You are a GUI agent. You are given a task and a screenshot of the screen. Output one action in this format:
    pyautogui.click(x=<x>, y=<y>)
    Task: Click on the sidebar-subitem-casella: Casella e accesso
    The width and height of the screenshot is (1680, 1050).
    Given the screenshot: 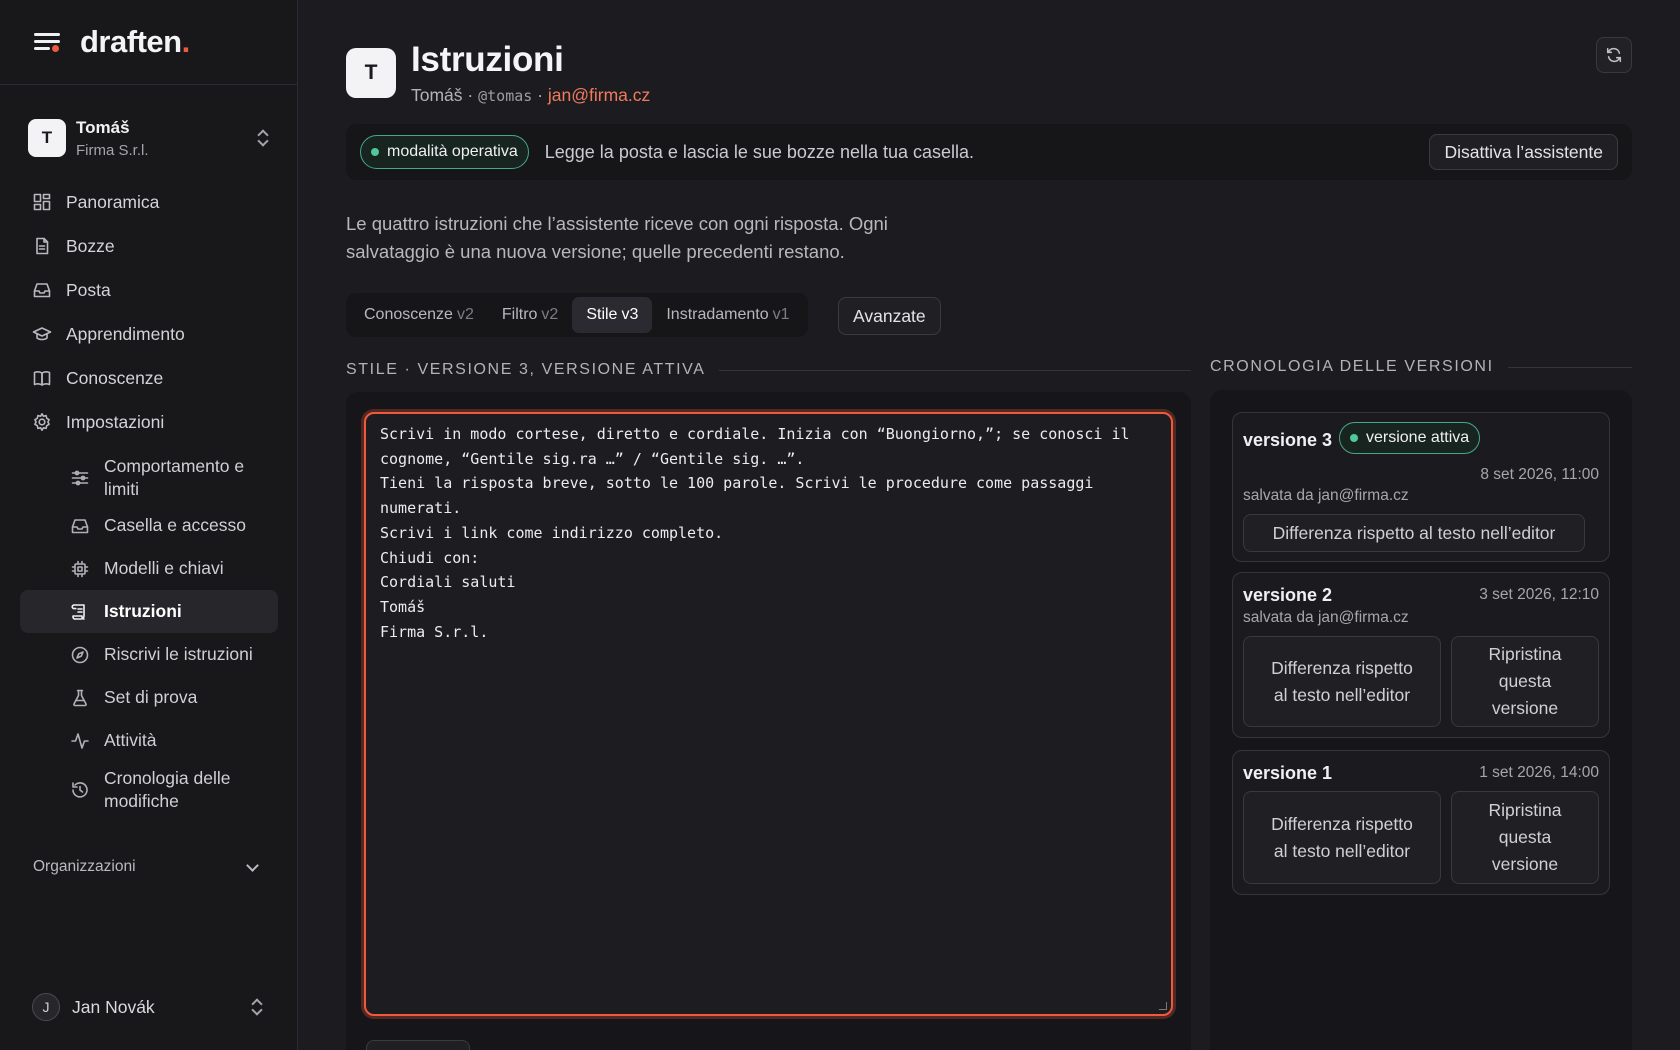 What is the action you would take?
    pyautogui.click(x=149, y=525)
    